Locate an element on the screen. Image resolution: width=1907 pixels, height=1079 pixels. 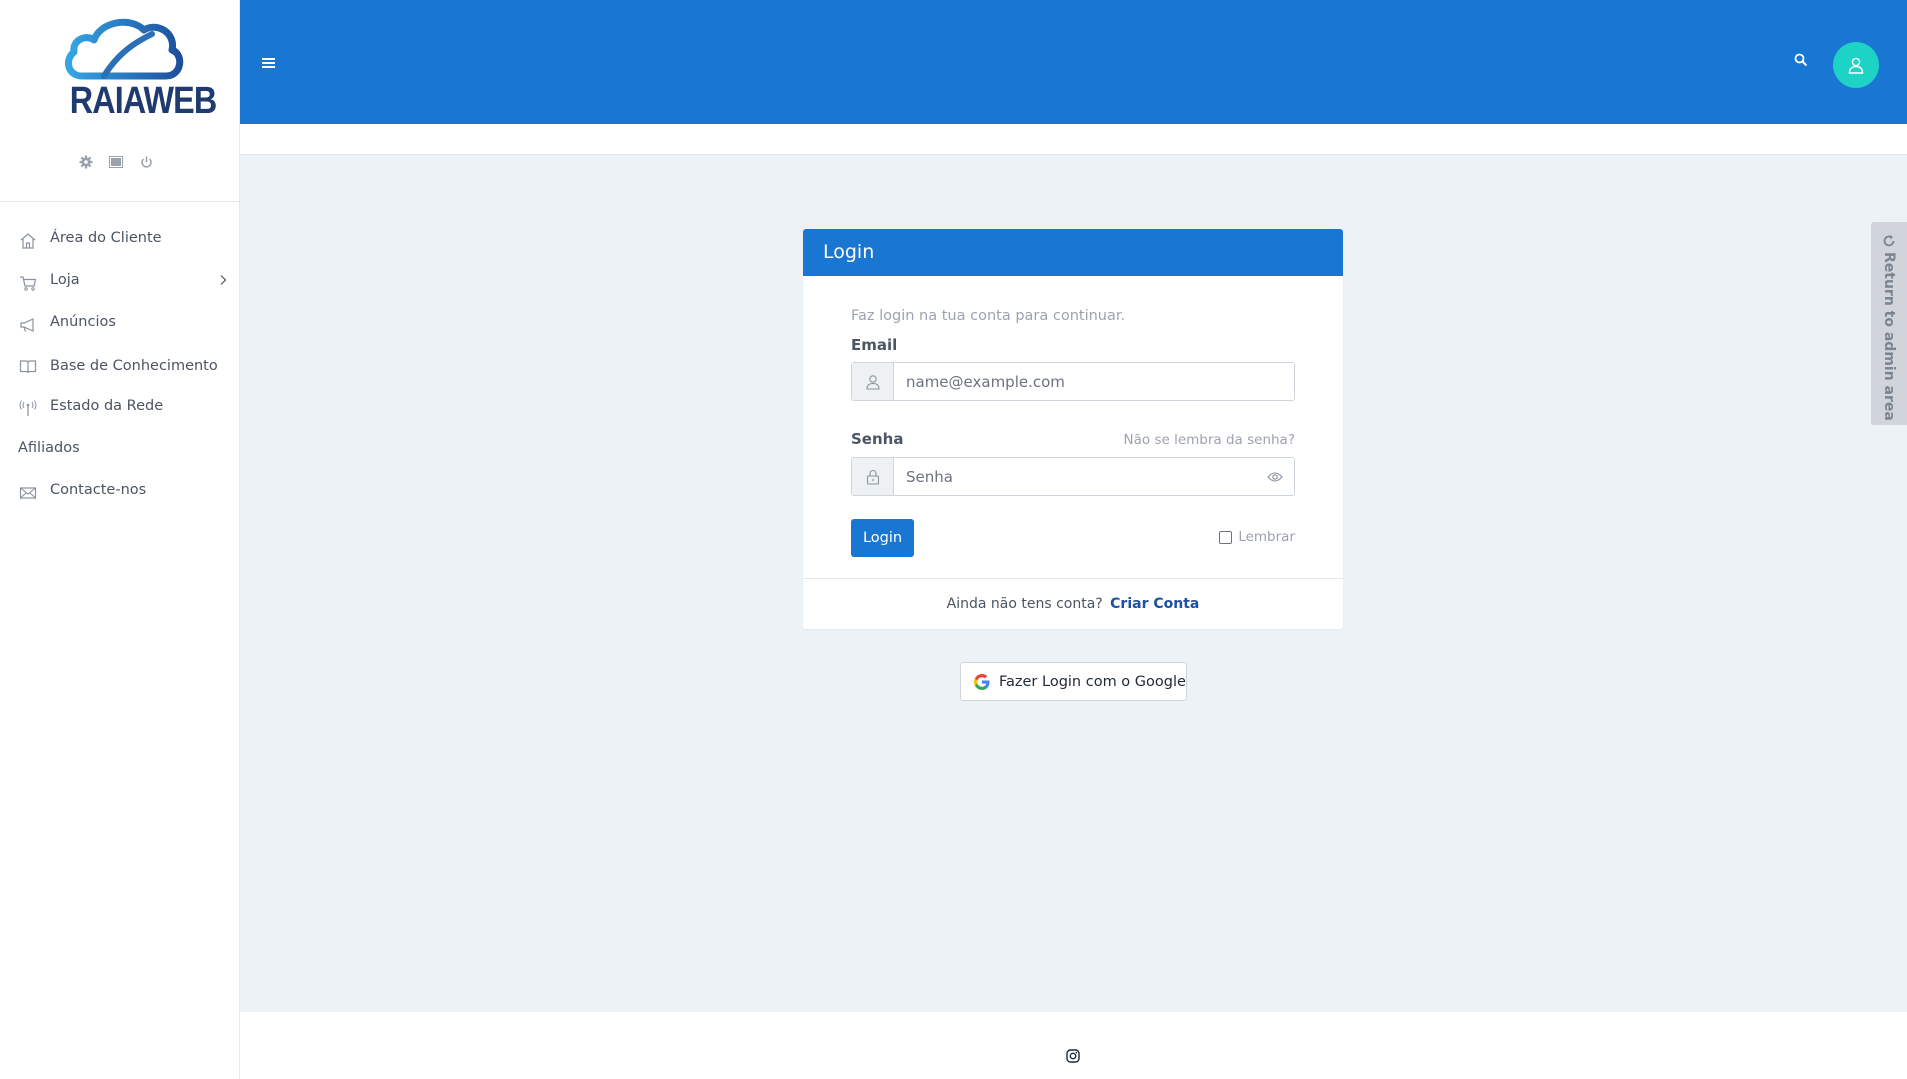
login-hint: Faz login na tua conta para continuar. is located at coordinates (988, 316).